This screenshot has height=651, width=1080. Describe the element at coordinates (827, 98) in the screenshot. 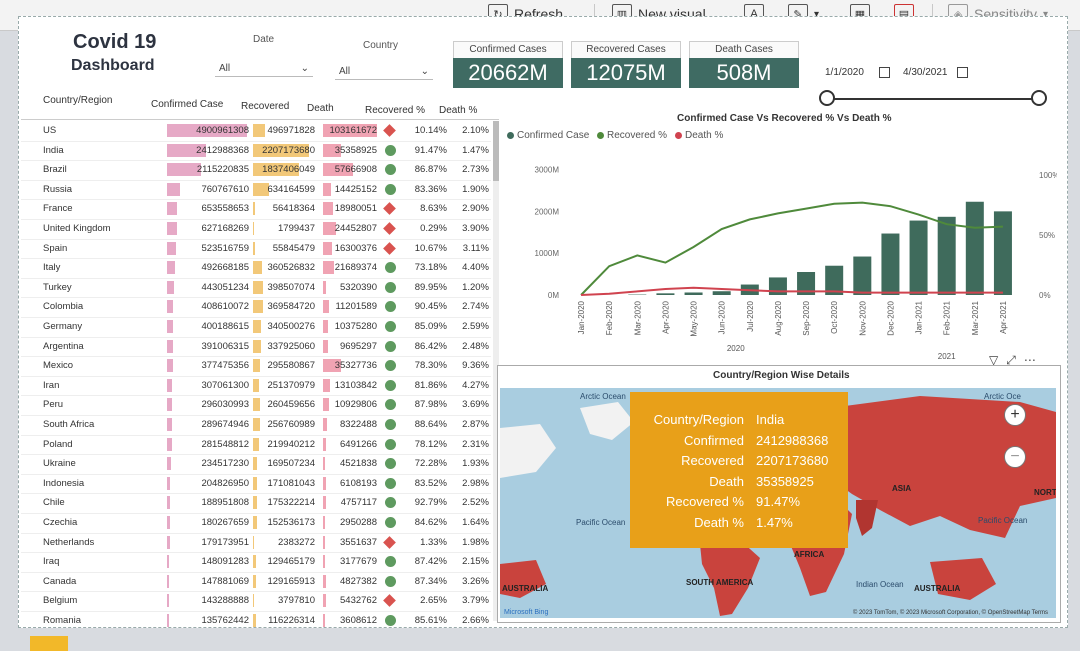

I see `slider-start-handle` at that location.